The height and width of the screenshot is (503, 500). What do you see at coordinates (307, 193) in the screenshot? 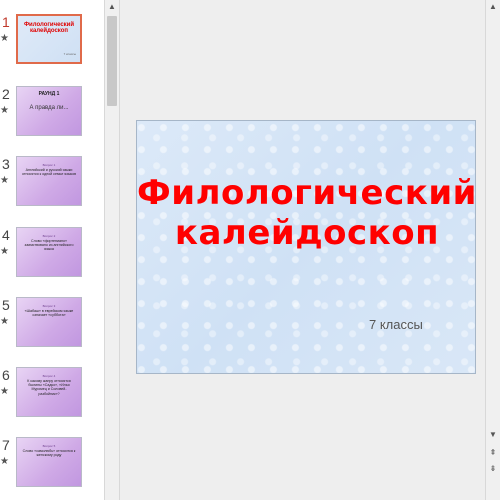
I see `slide-title-line-1: Филологический` at bounding box center [307, 193].